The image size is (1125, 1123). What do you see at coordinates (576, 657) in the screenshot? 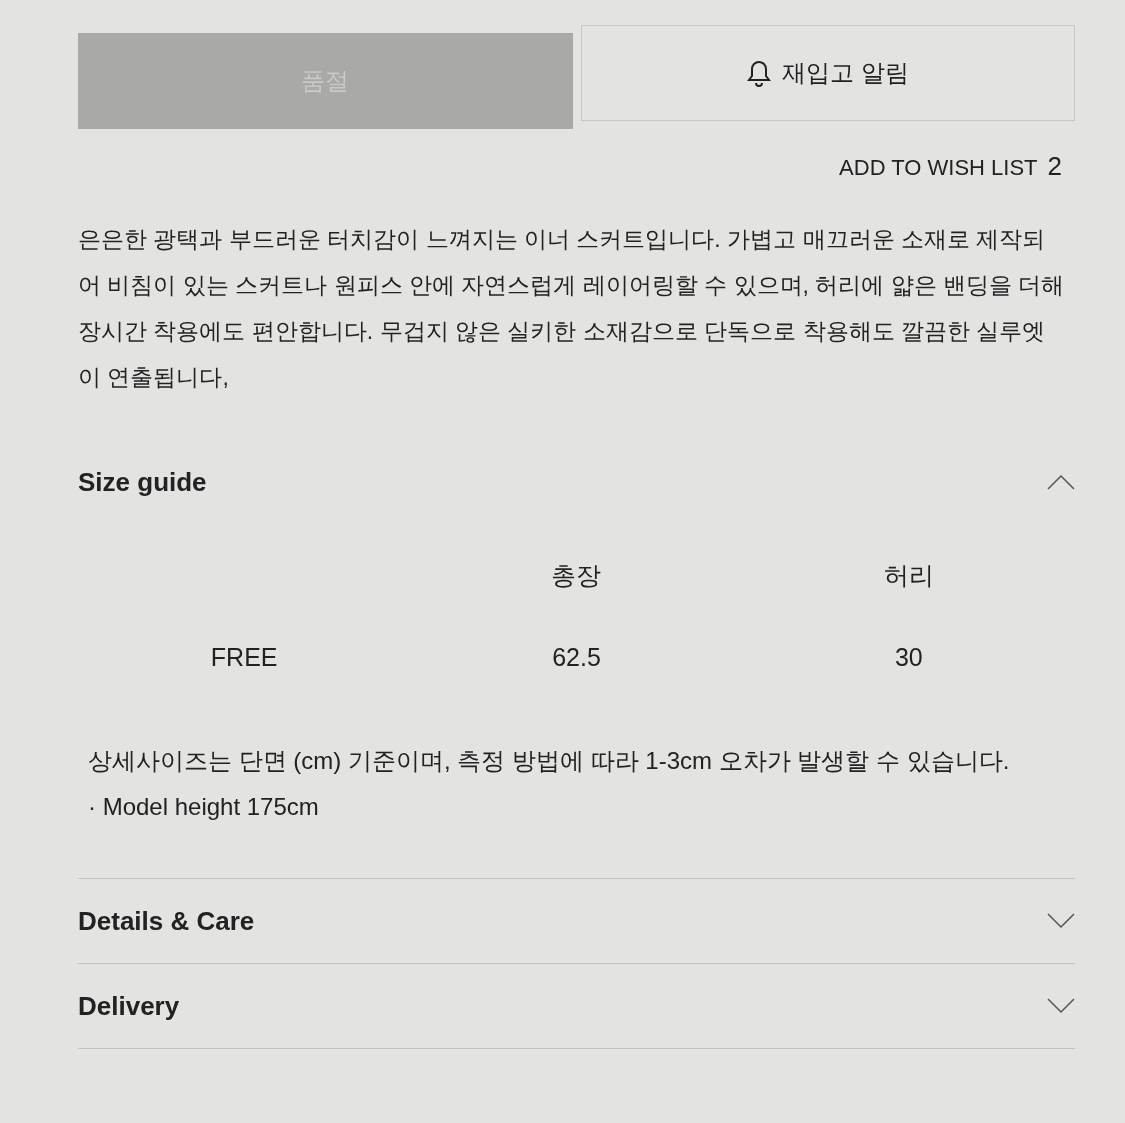
I see `table-cell-text: 62.5` at bounding box center [576, 657].